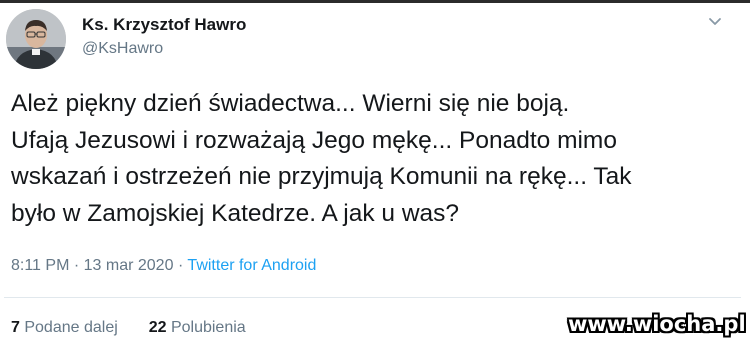 This screenshot has height=353, width=750. I want to click on profile-photo, so click(36, 39).